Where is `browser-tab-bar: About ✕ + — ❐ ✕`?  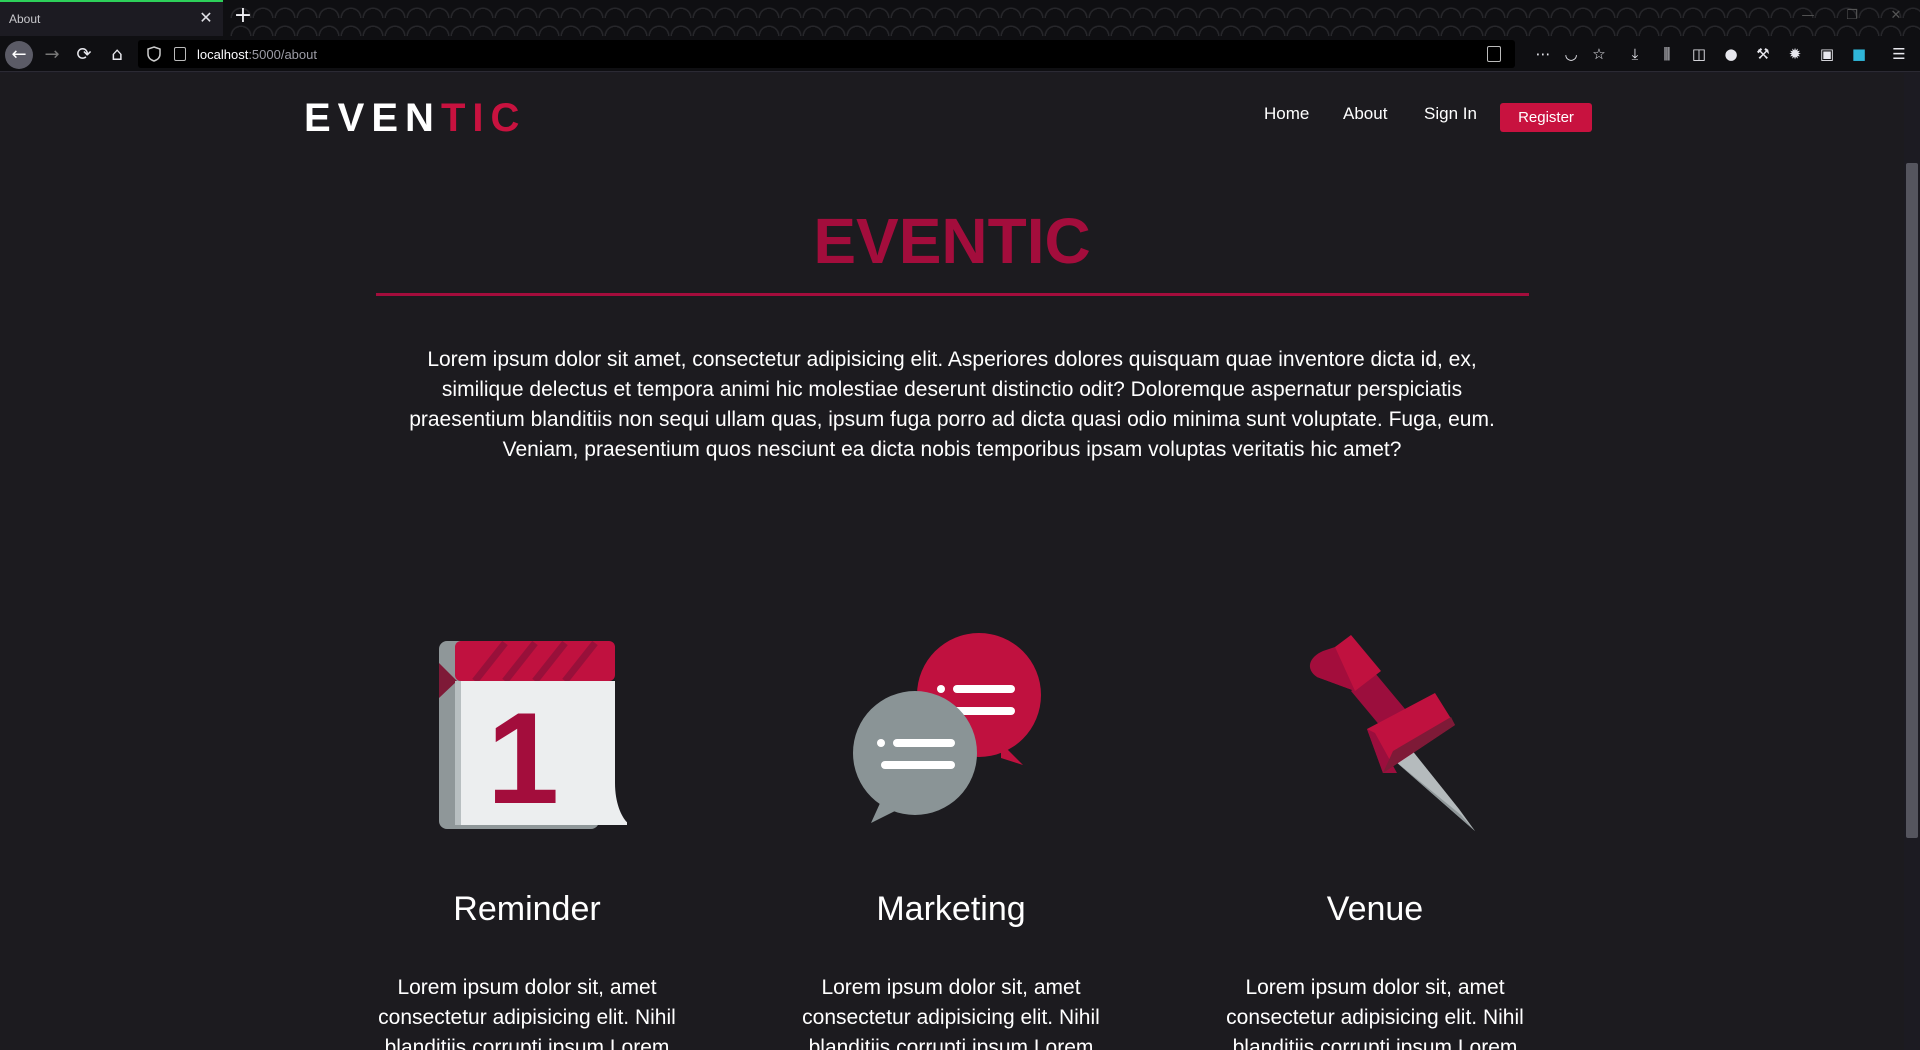 browser-tab-bar: About ✕ + — ❐ ✕ is located at coordinates (960, 18).